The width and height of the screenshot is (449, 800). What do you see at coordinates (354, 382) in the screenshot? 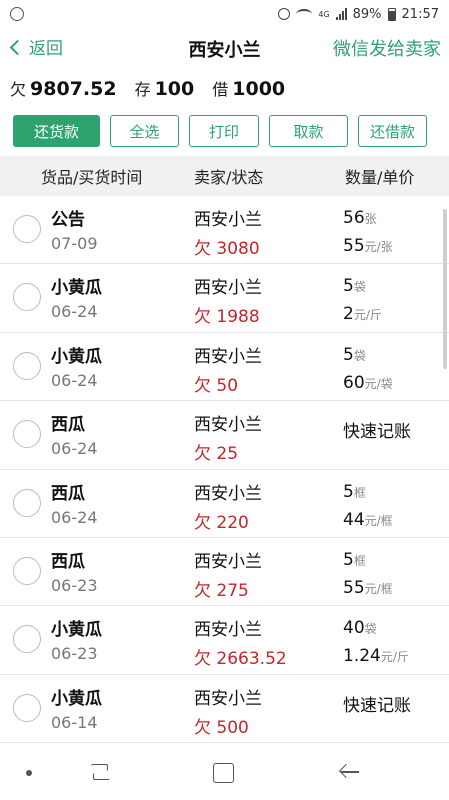
I see `price-value: 60` at bounding box center [354, 382].